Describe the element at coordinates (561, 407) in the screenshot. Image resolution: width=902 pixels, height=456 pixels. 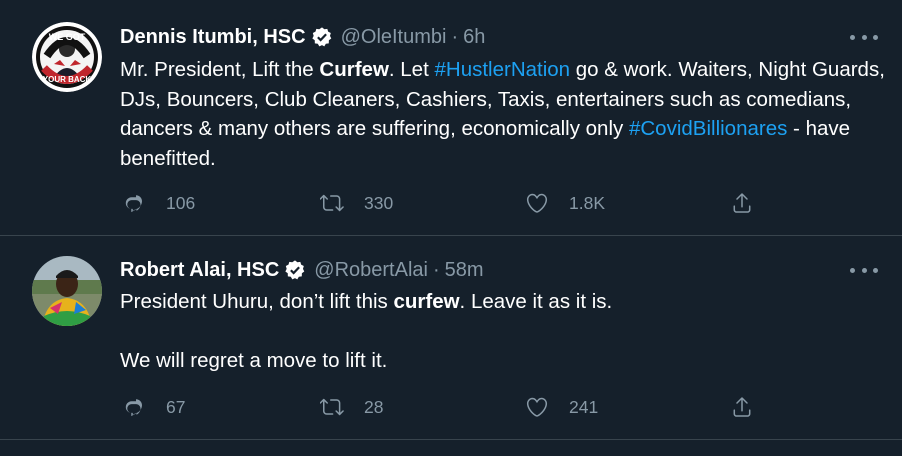
I see `like-button: 241` at that location.